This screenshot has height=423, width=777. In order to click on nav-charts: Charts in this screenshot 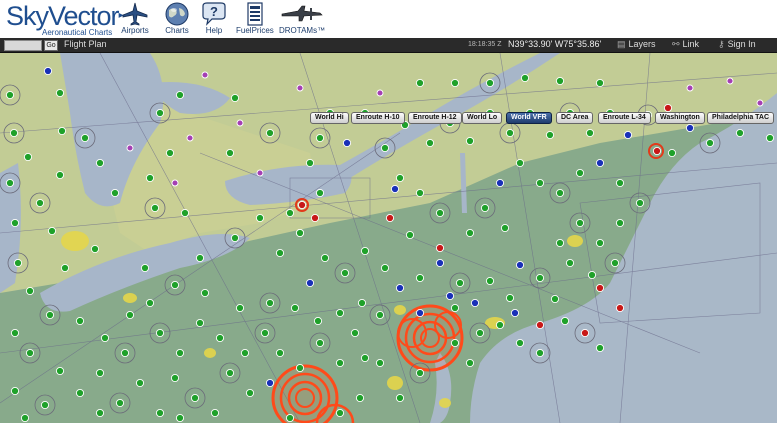, I will do `click(177, 18)`.